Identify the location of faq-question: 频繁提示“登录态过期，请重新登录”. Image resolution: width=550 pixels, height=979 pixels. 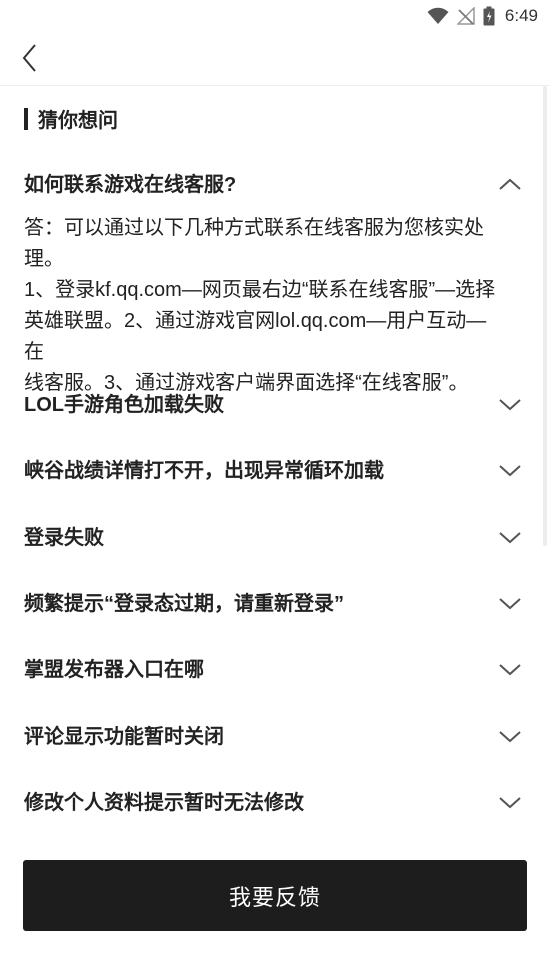
(184, 604).